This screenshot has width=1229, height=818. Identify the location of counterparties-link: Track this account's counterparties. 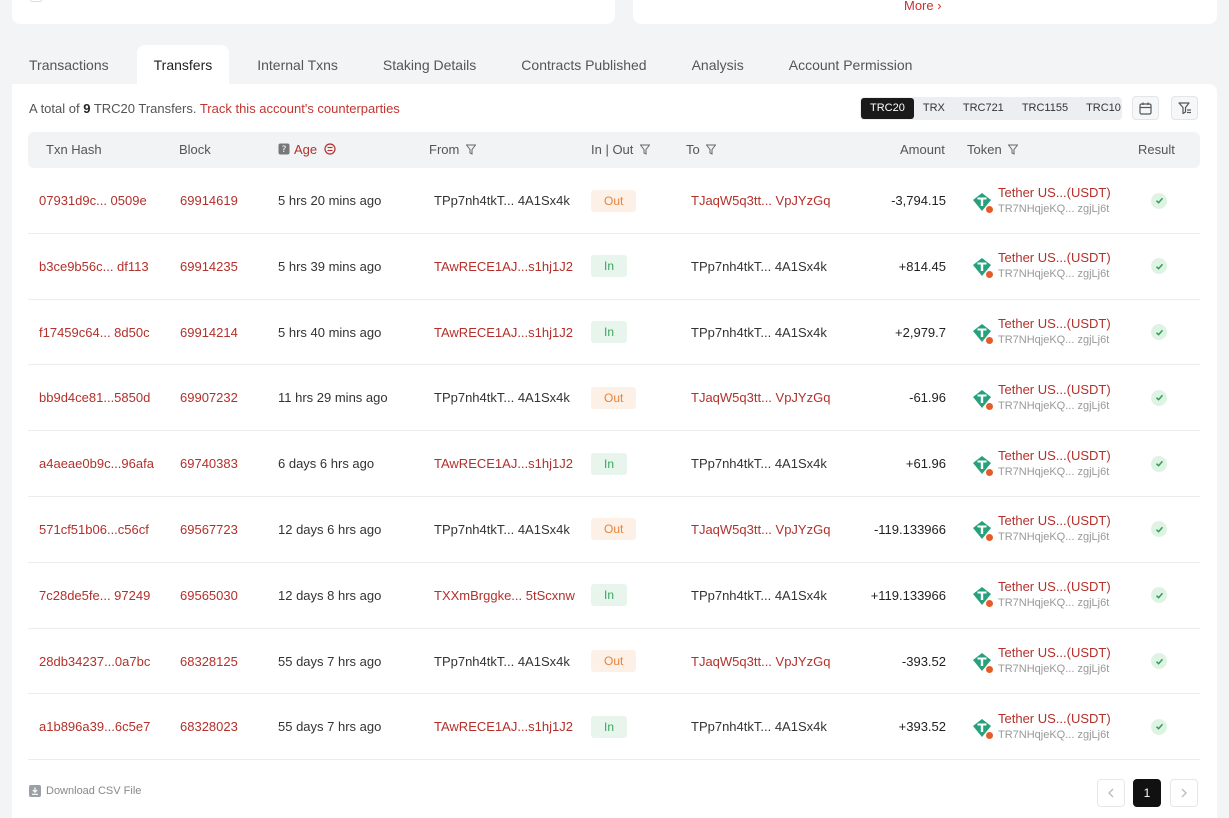
(300, 108).